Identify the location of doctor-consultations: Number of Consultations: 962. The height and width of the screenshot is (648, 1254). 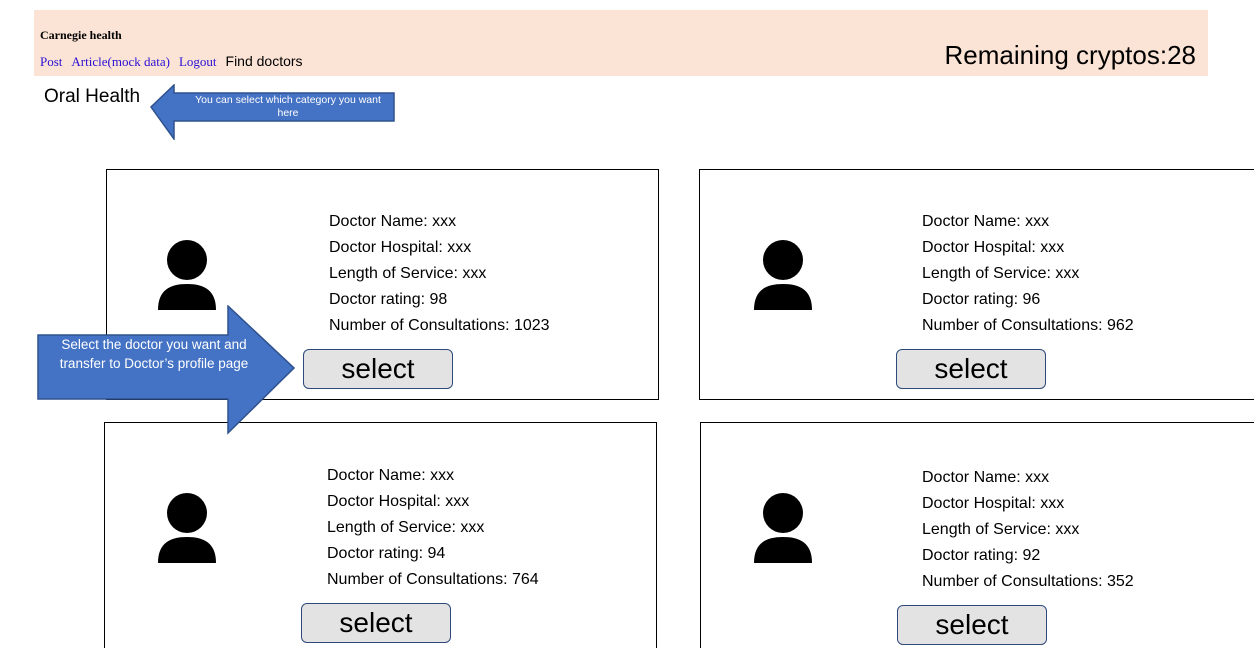
(1028, 325).